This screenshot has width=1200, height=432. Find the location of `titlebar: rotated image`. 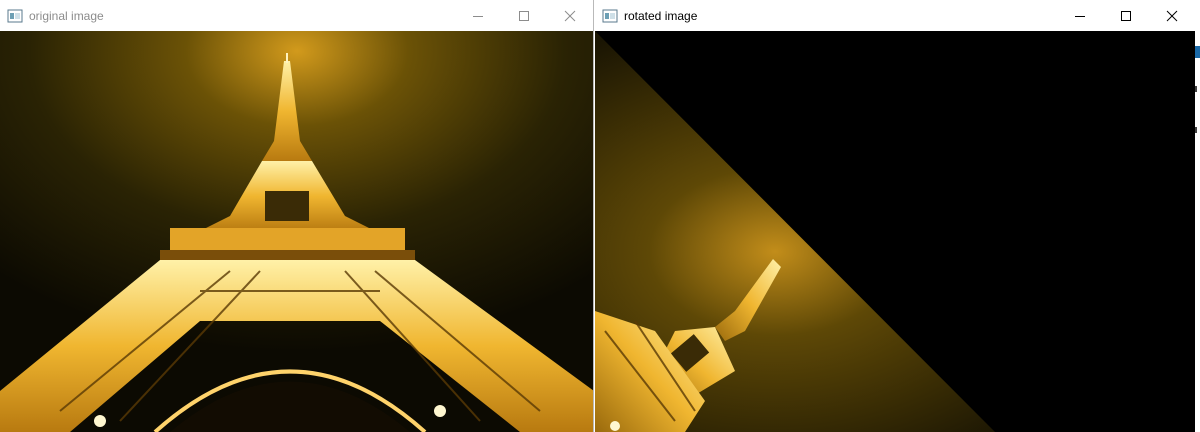

titlebar: rotated image is located at coordinates (895, 15).